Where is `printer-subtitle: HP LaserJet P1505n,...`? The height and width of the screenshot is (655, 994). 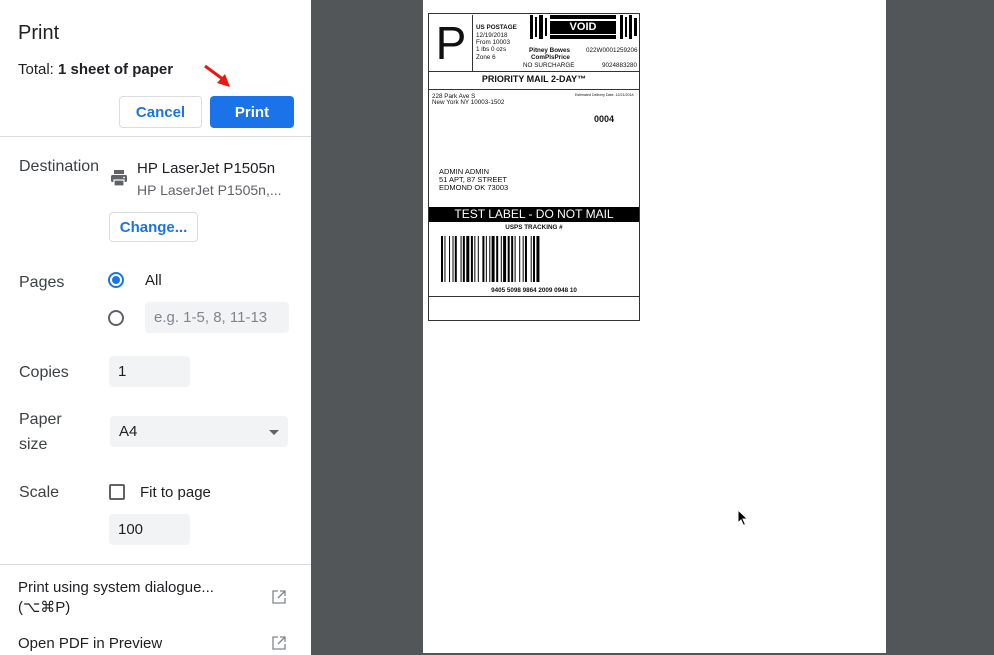 printer-subtitle: HP LaserJet P1505n,... is located at coordinates (209, 190).